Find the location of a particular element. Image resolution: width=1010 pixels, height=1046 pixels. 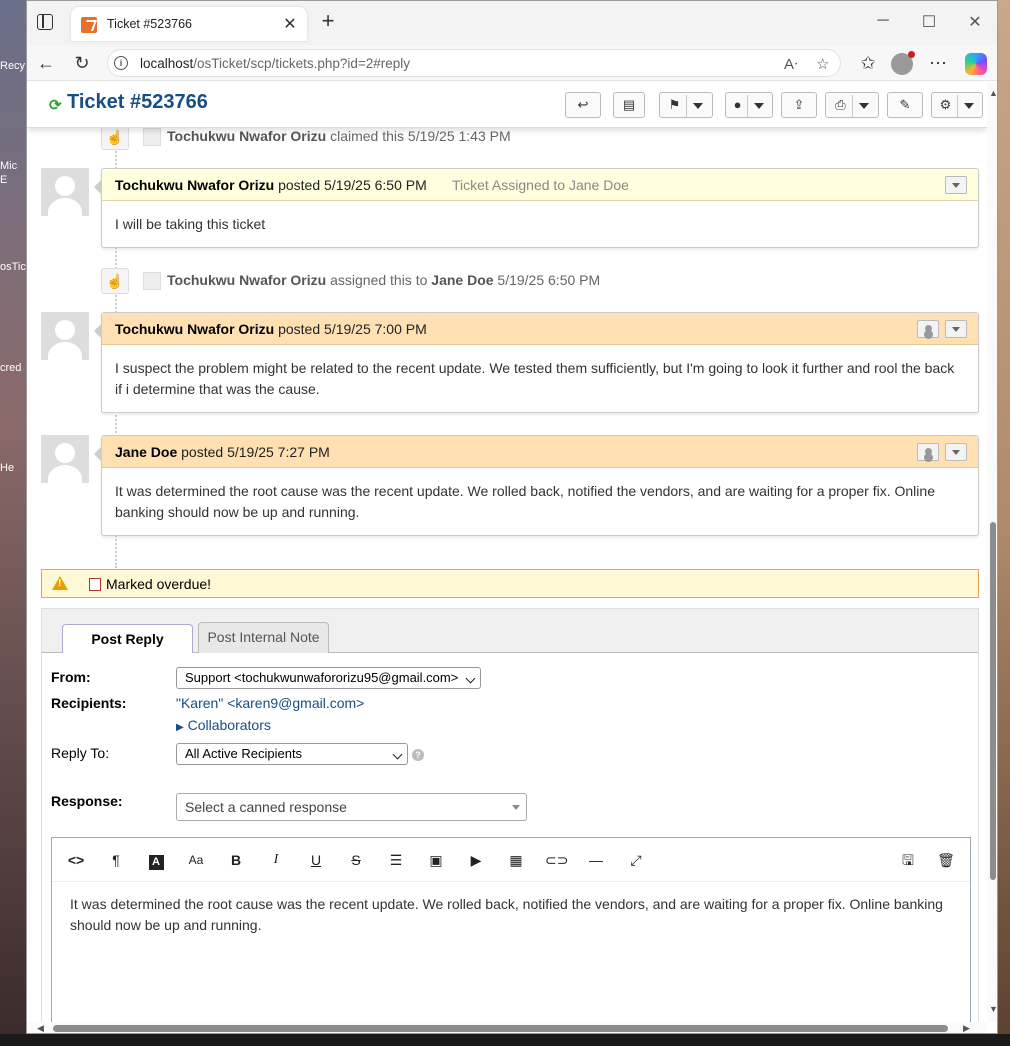

close-window-icon: ✕ is located at coordinates (975, 22).